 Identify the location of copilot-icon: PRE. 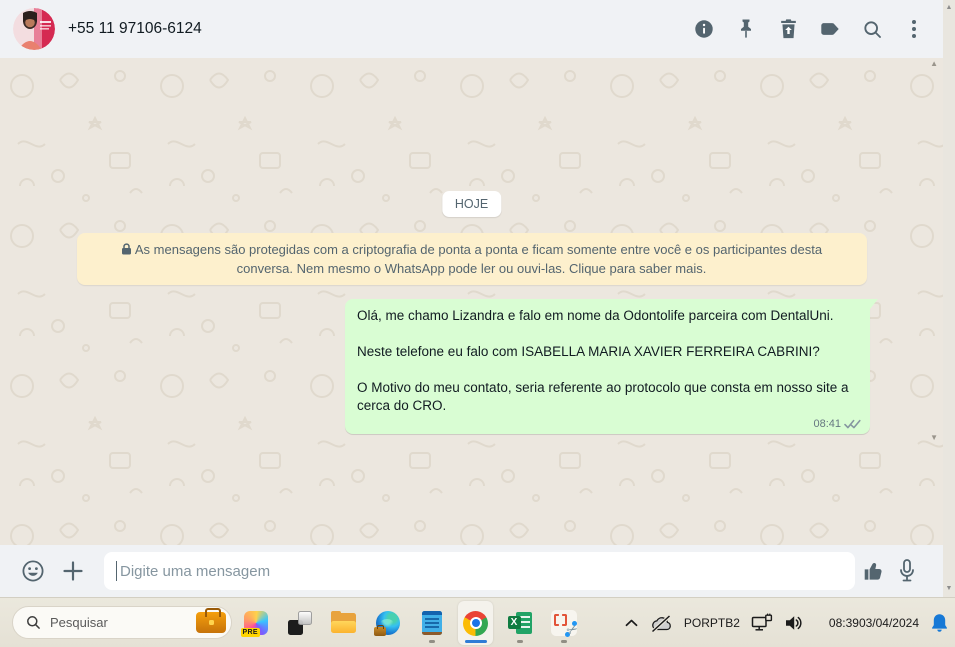
(254, 624).